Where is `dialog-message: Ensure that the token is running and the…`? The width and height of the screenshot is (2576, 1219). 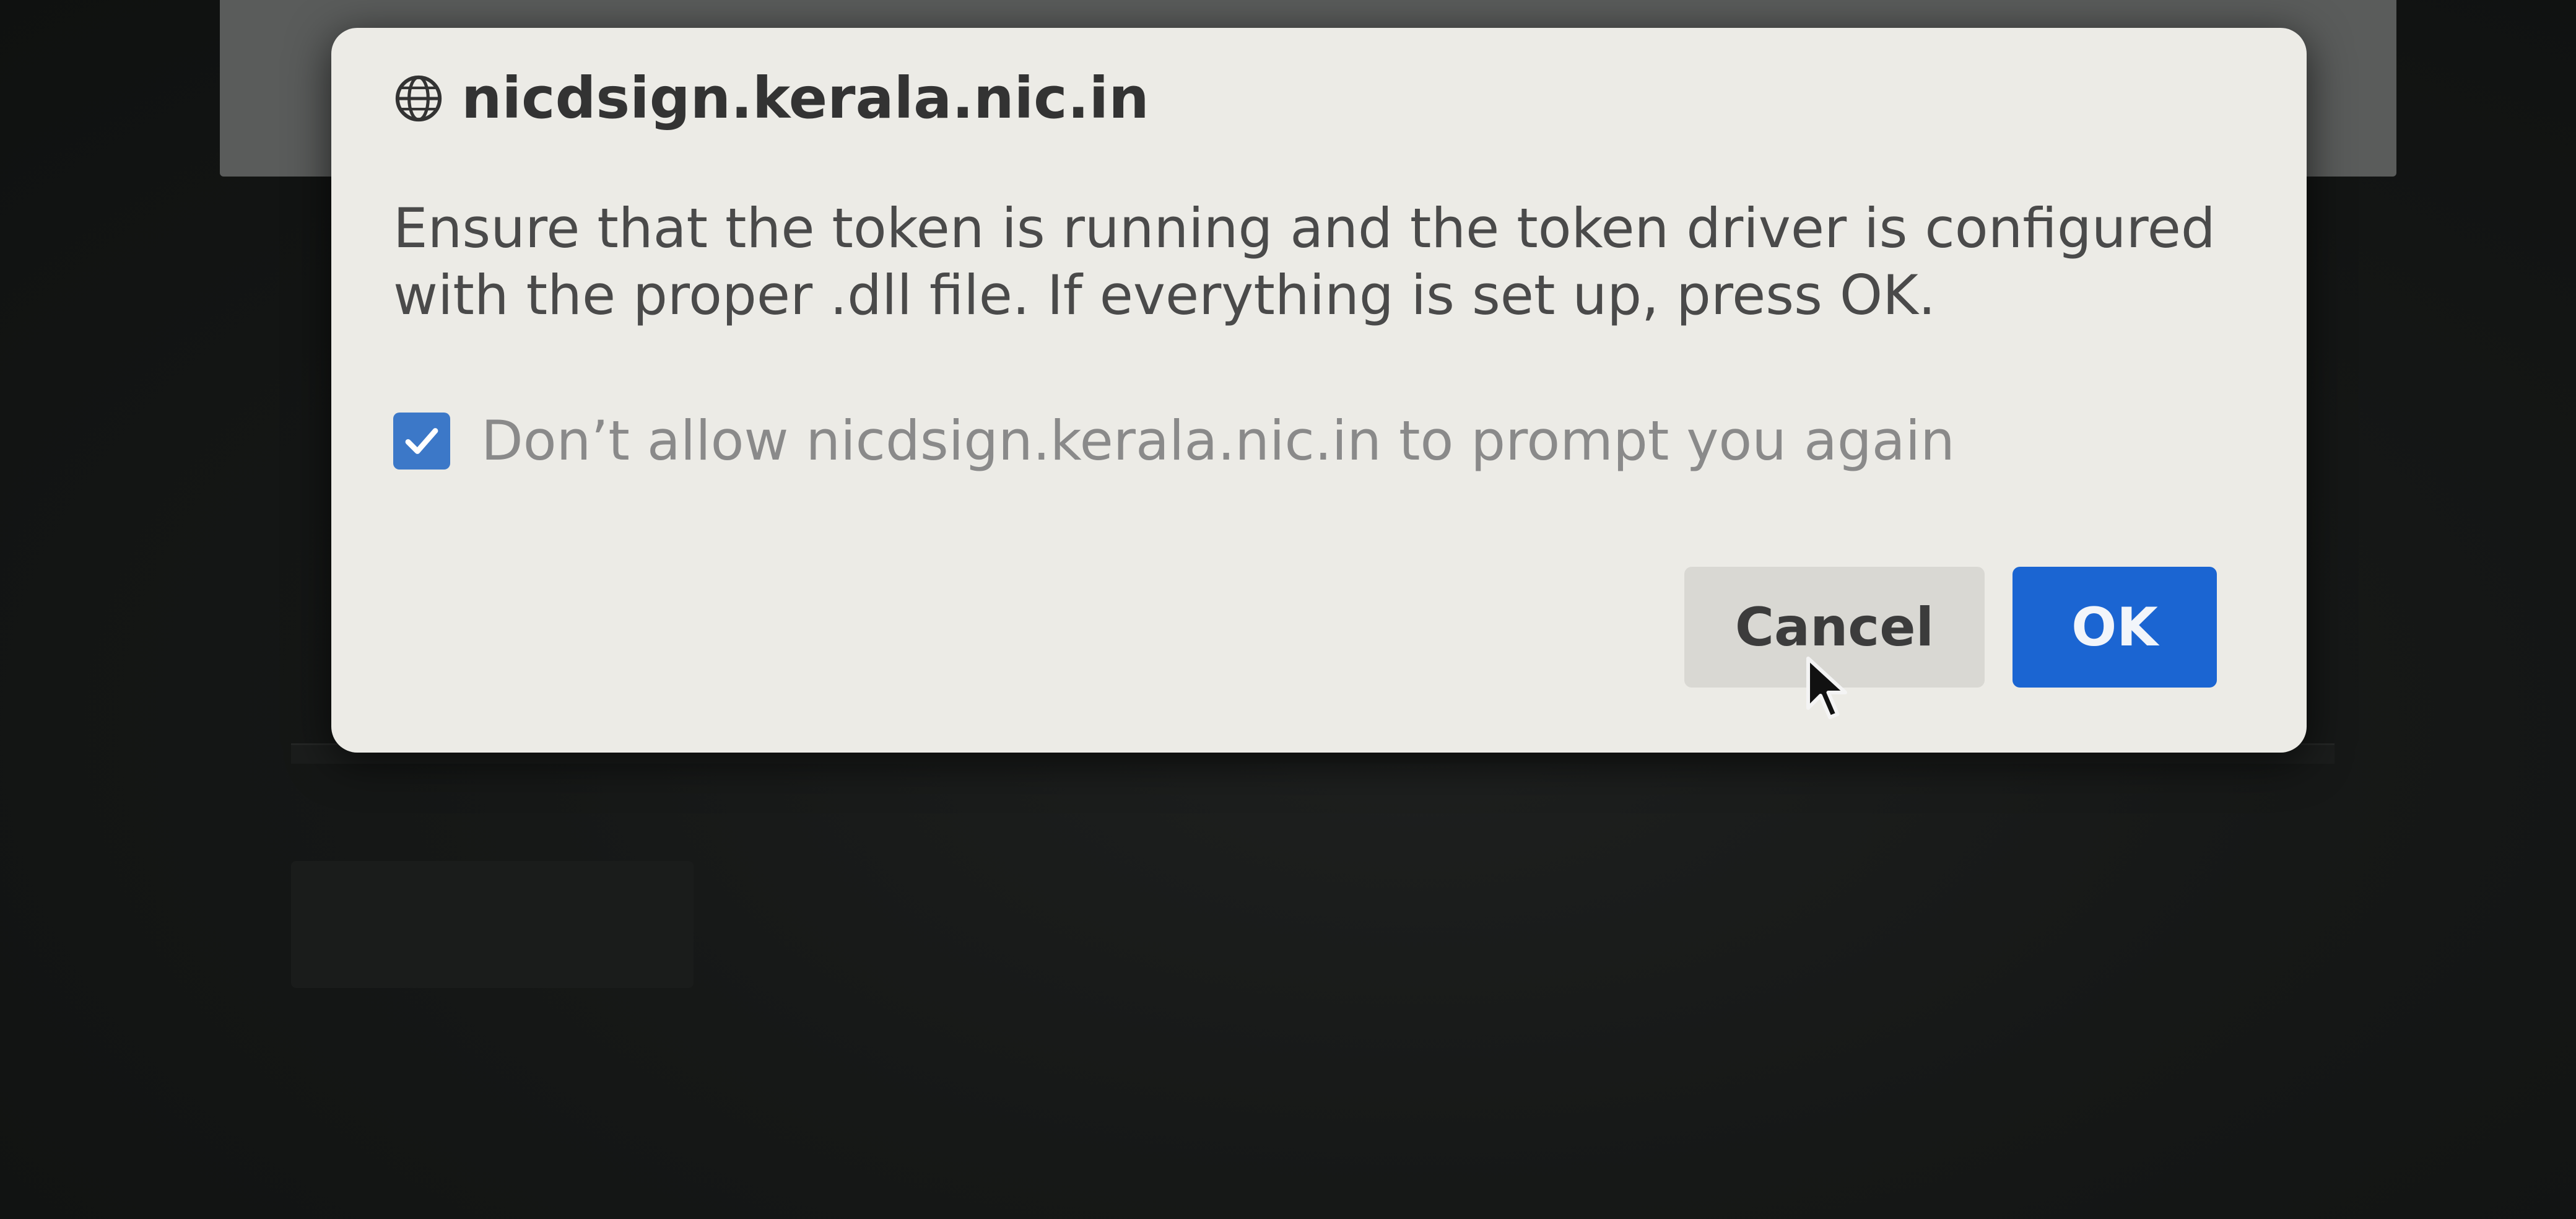 dialog-message: Ensure that the token is running and the… is located at coordinates (1304, 261).